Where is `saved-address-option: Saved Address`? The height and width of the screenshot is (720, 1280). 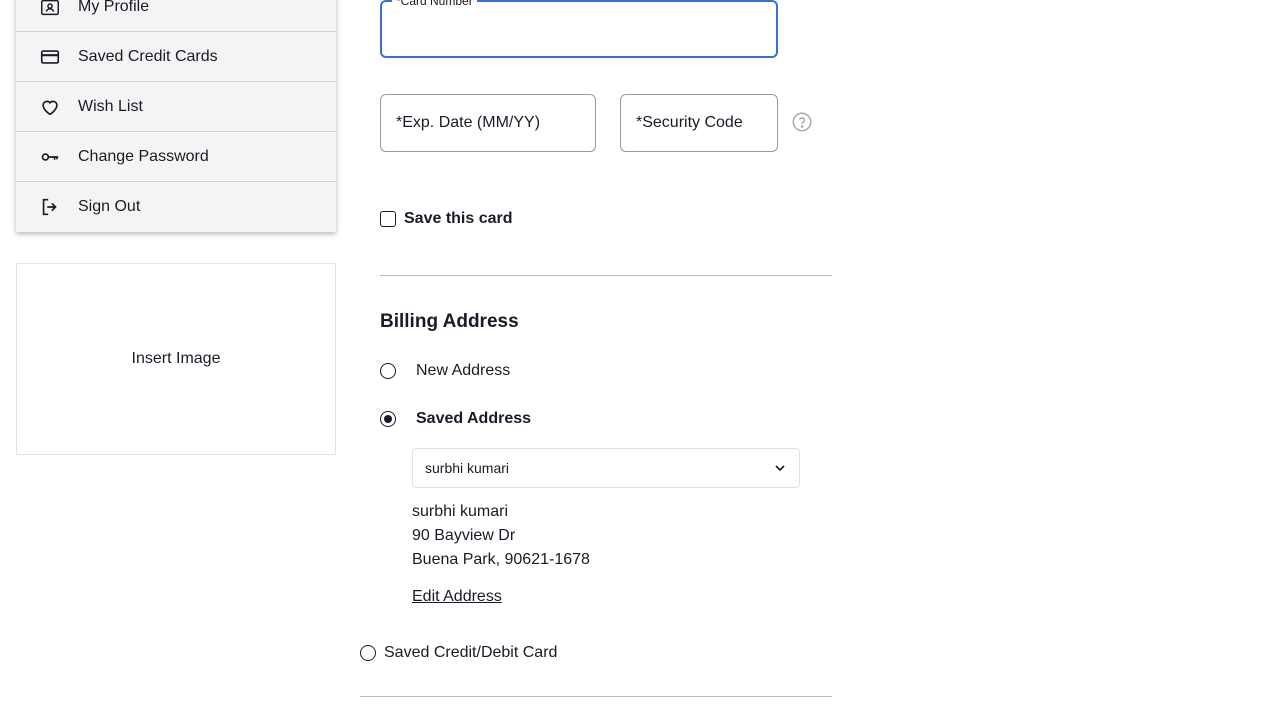
saved-address-option: Saved Address is located at coordinates (455, 419).